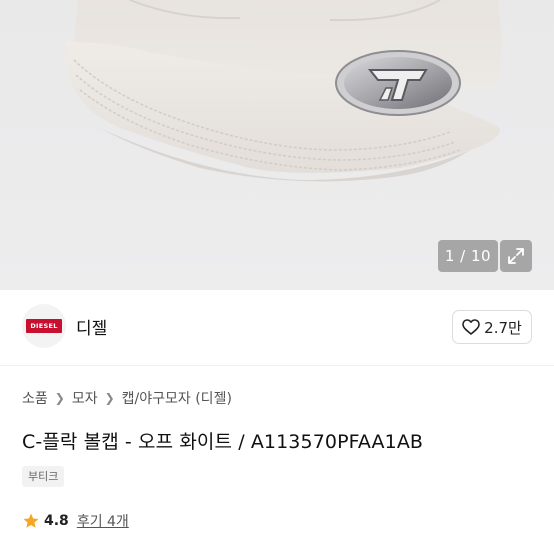  What do you see at coordinates (85, 398) in the screenshot?
I see `breadcrumb-item: 모자` at bounding box center [85, 398].